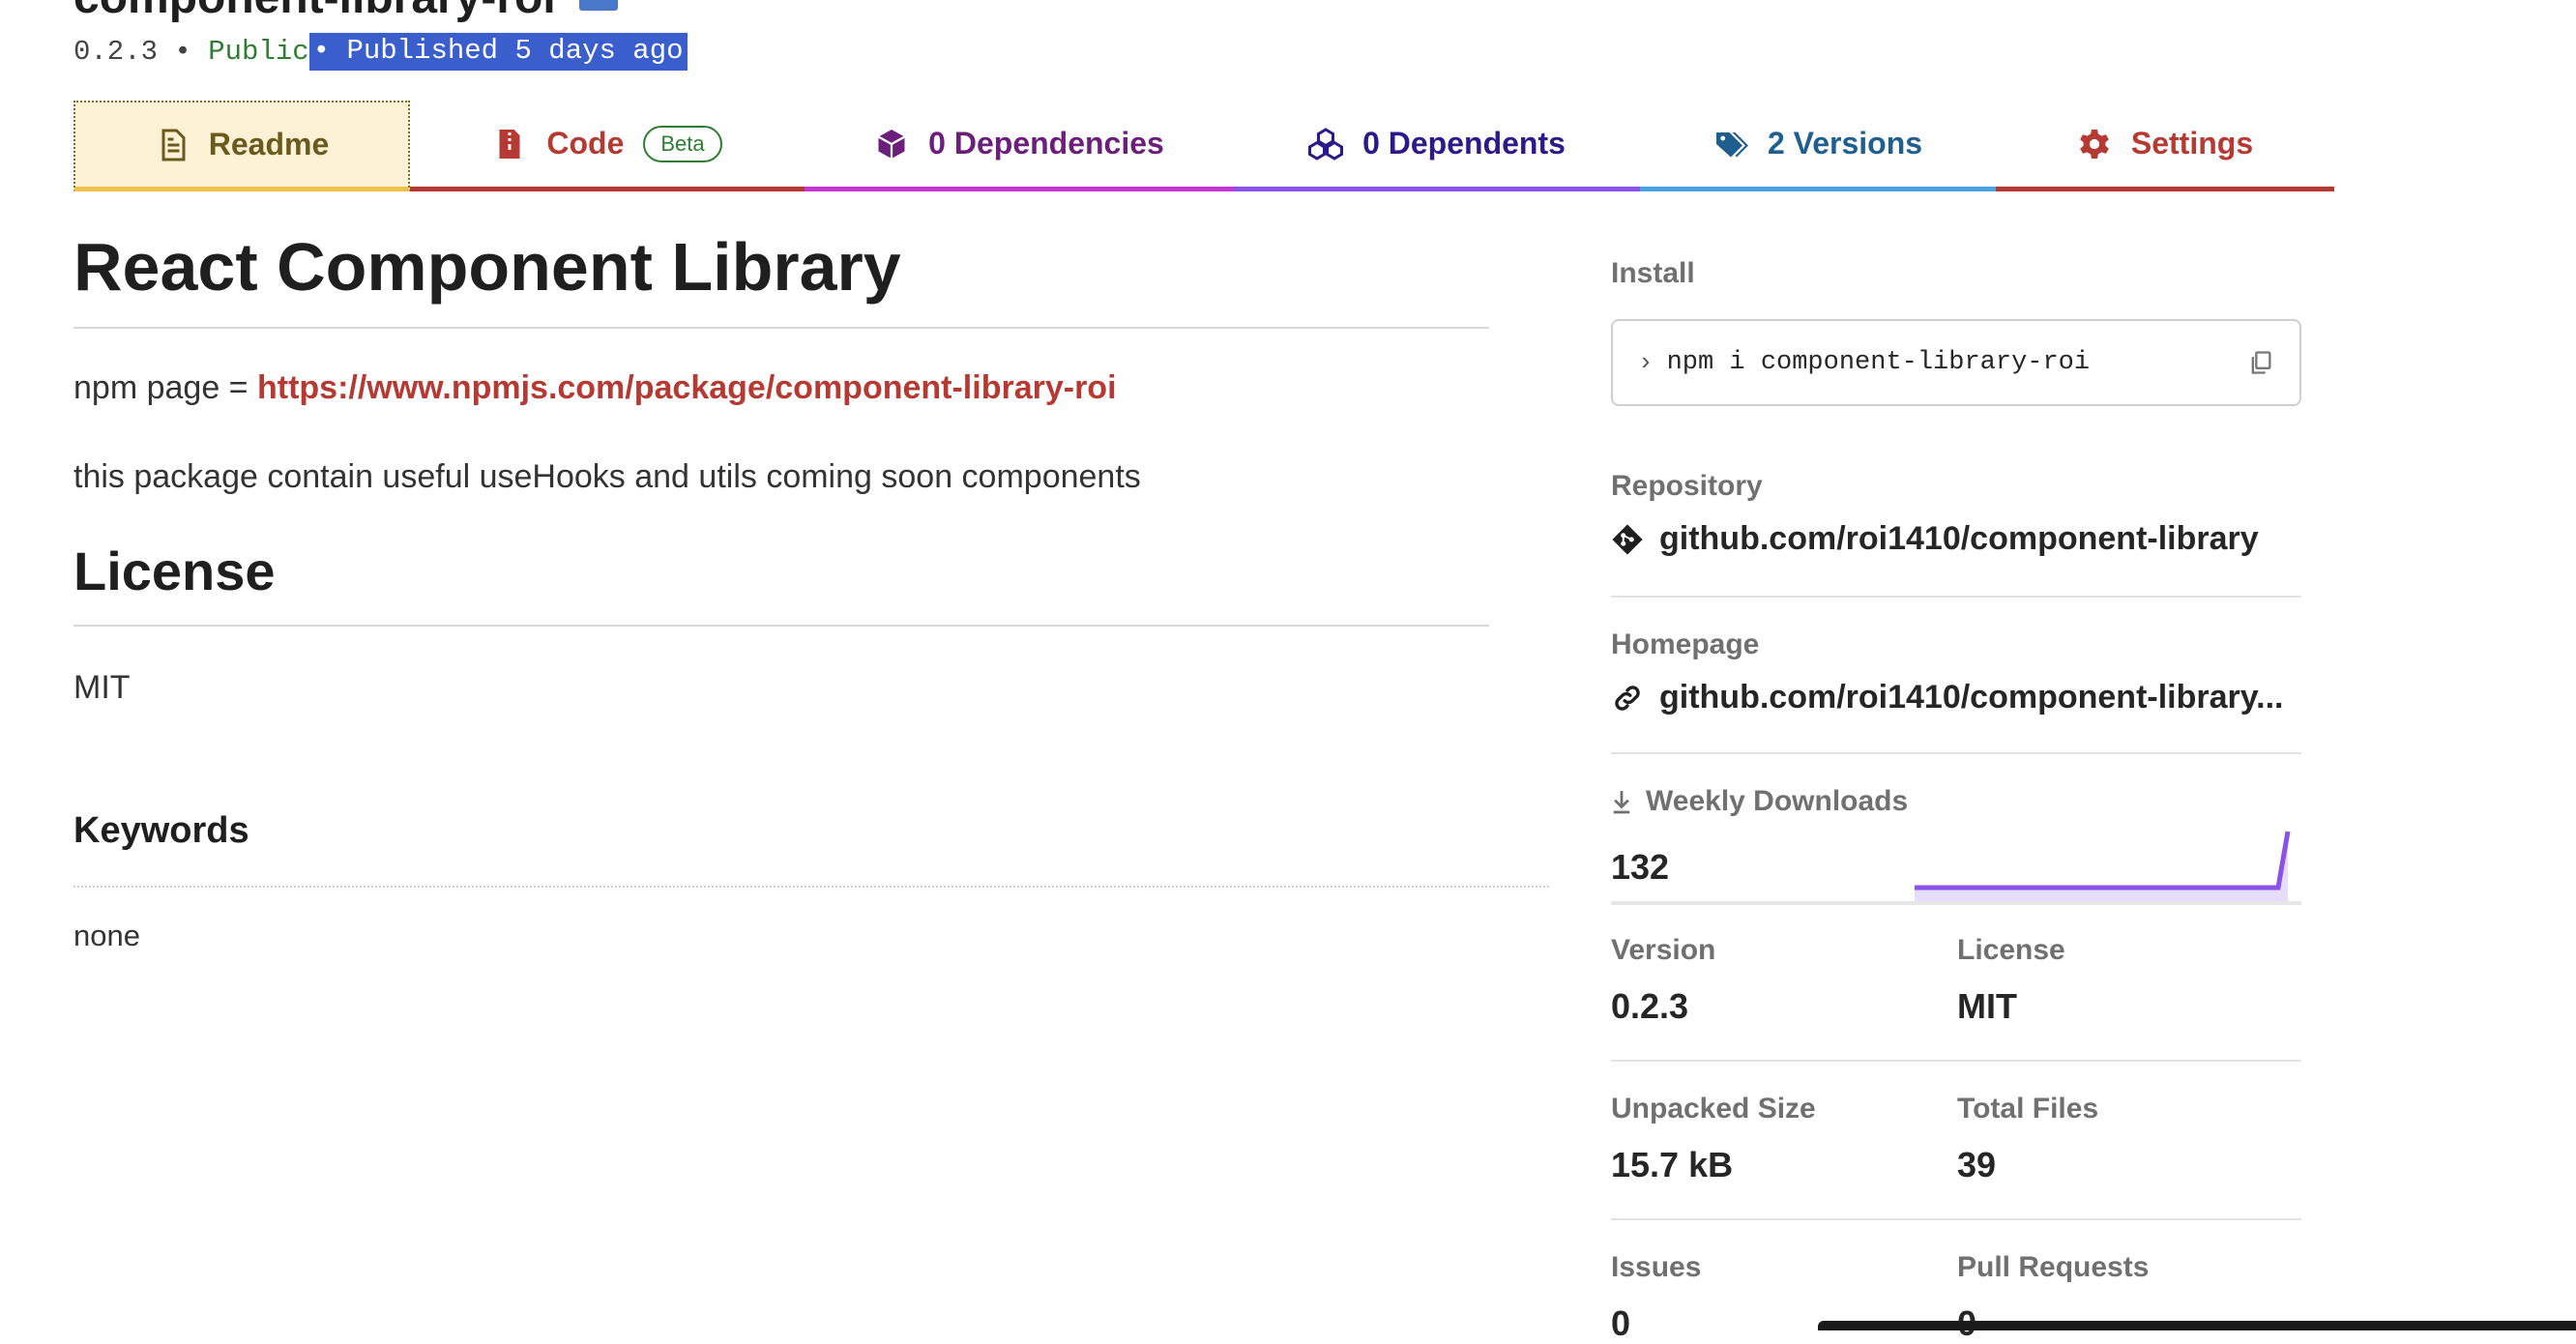  Describe the element at coordinates (2011, 950) in the screenshot. I see `license-label: License` at that location.